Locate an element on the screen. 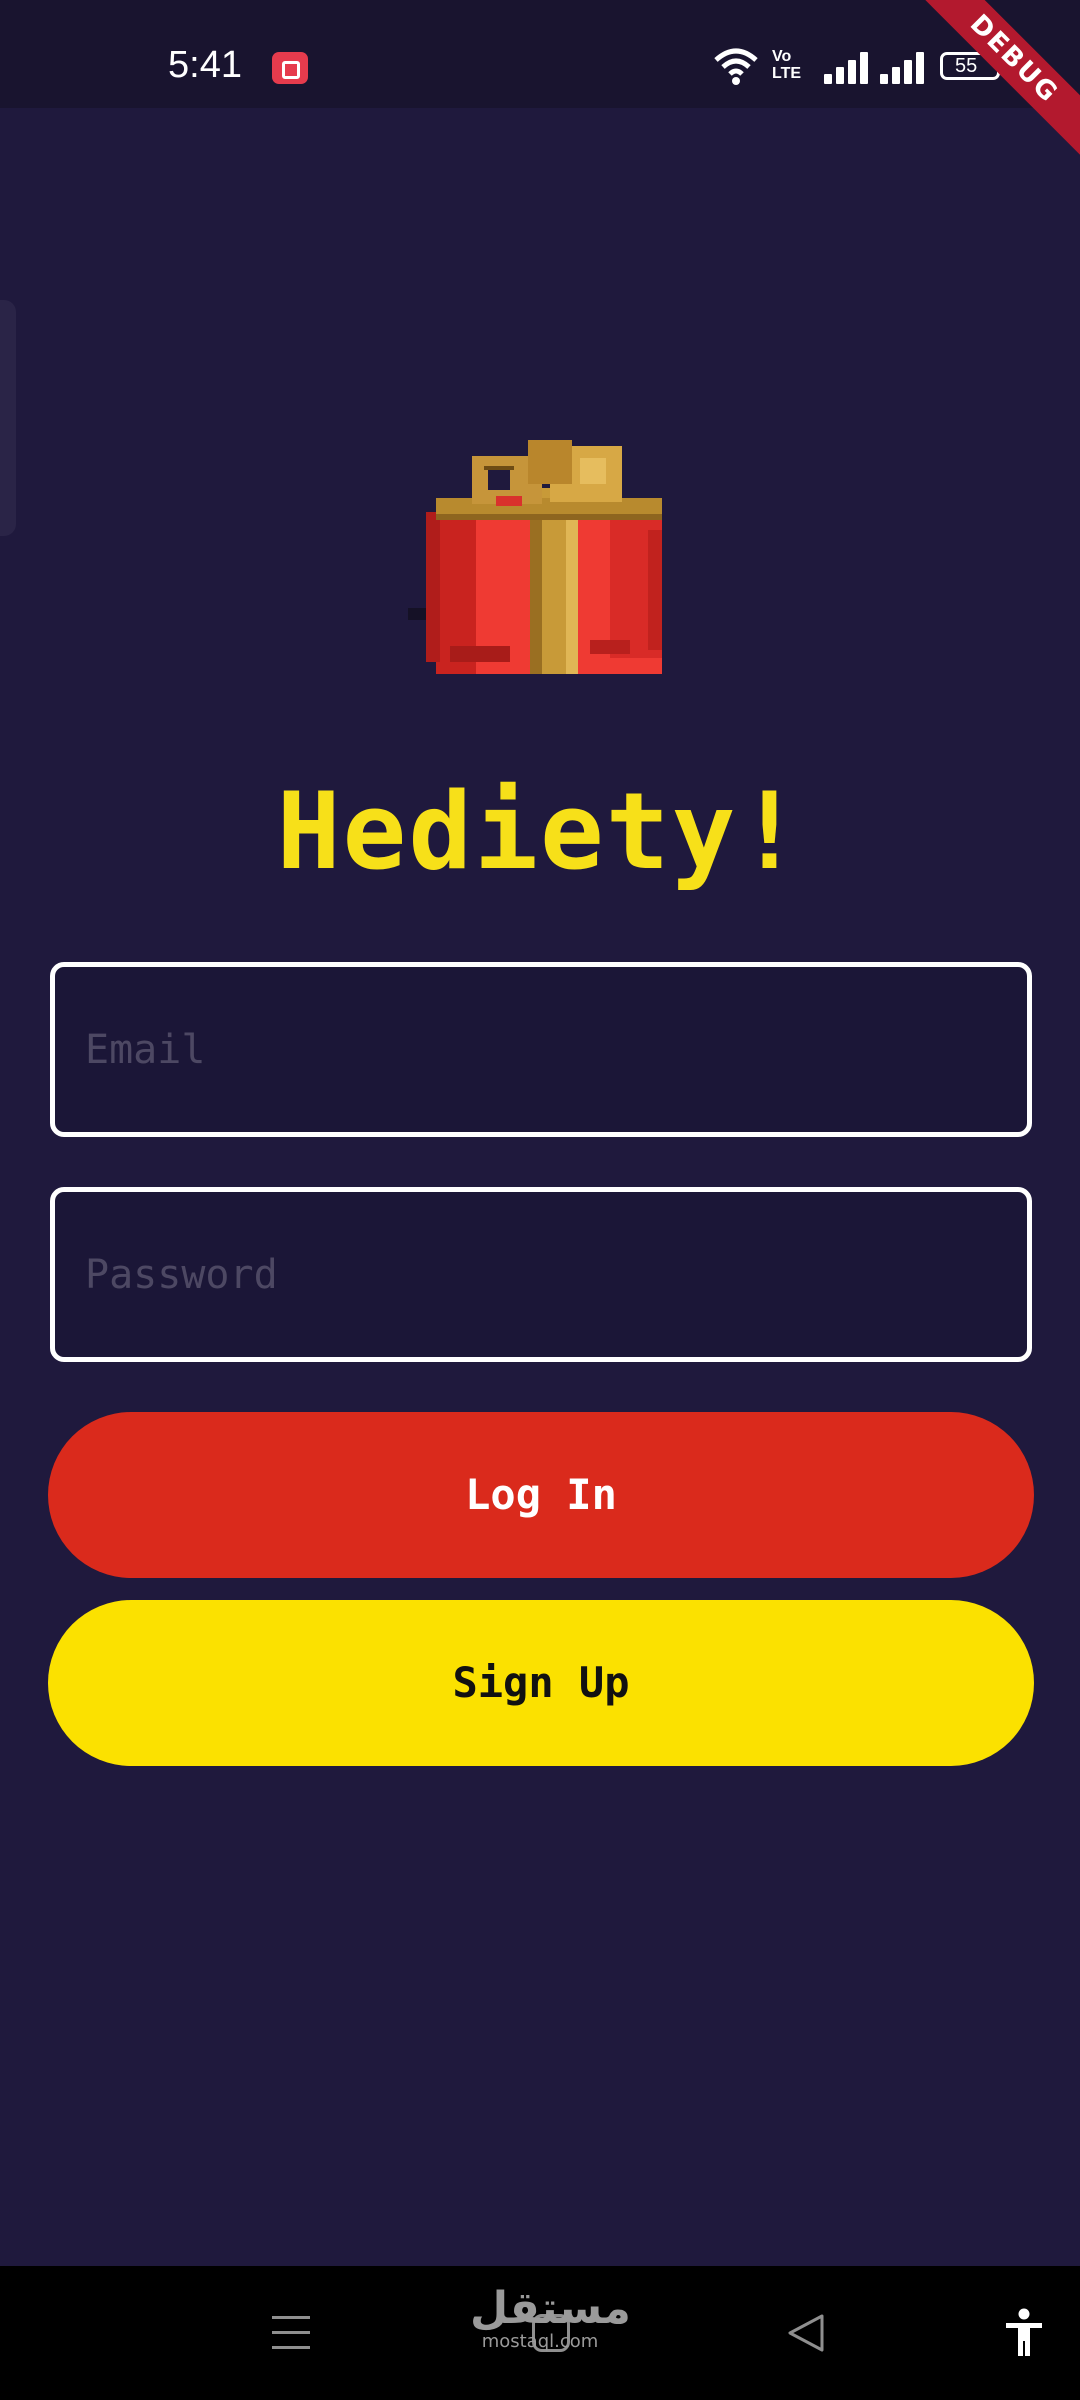 This screenshot has width=1080, height=2400. watermark-arabic: مستقل is located at coordinates (550, 2308).